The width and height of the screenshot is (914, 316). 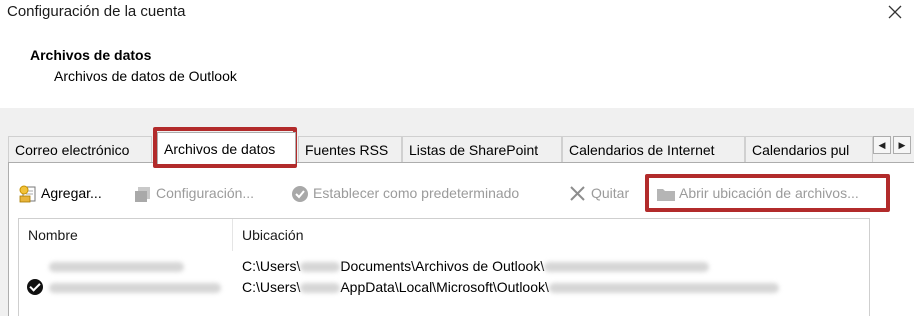 I want to click on tab-archivos-de-datos: Archivos de datos, so click(x=226, y=148).